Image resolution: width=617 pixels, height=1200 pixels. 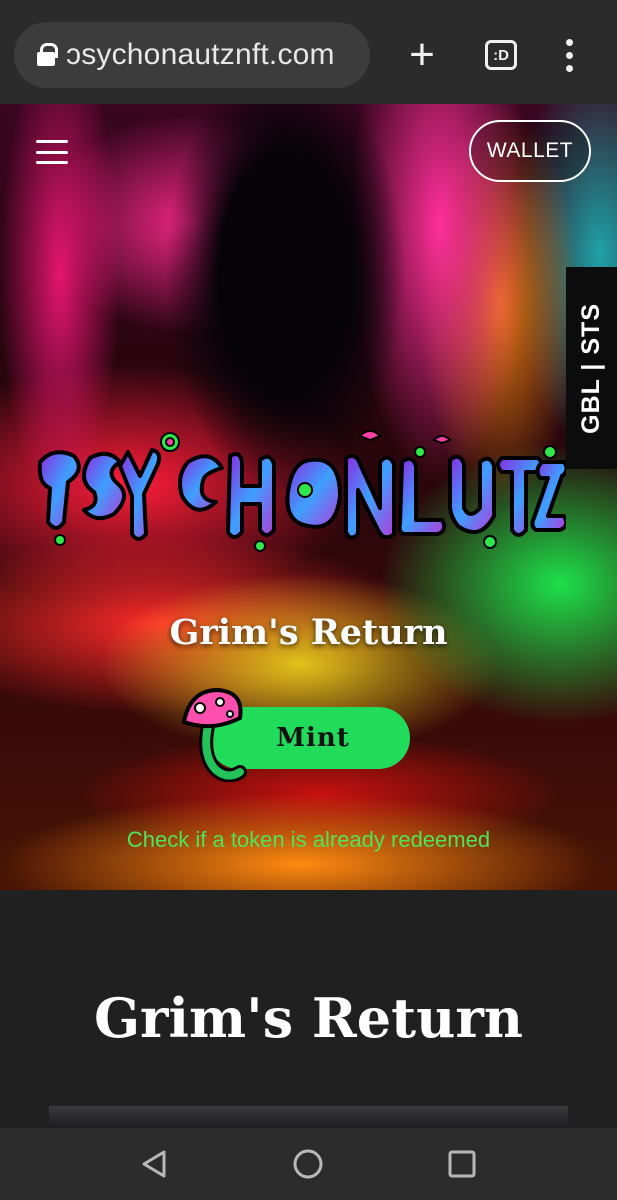 I want to click on side-tab: GBL | STS, so click(x=591, y=368).